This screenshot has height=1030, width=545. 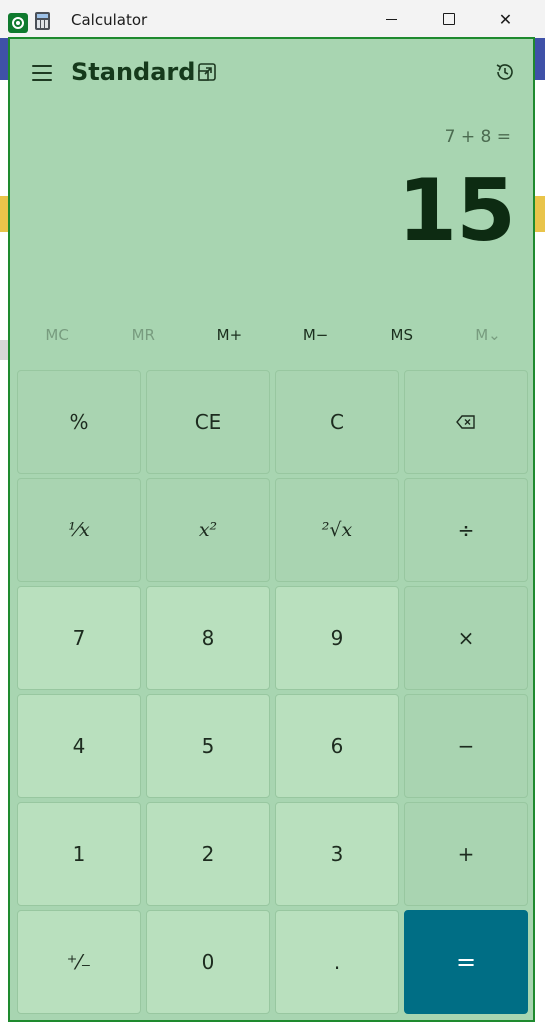 What do you see at coordinates (466, 530) in the screenshot?
I see `divide-button: ÷` at bounding box center [466, 530].